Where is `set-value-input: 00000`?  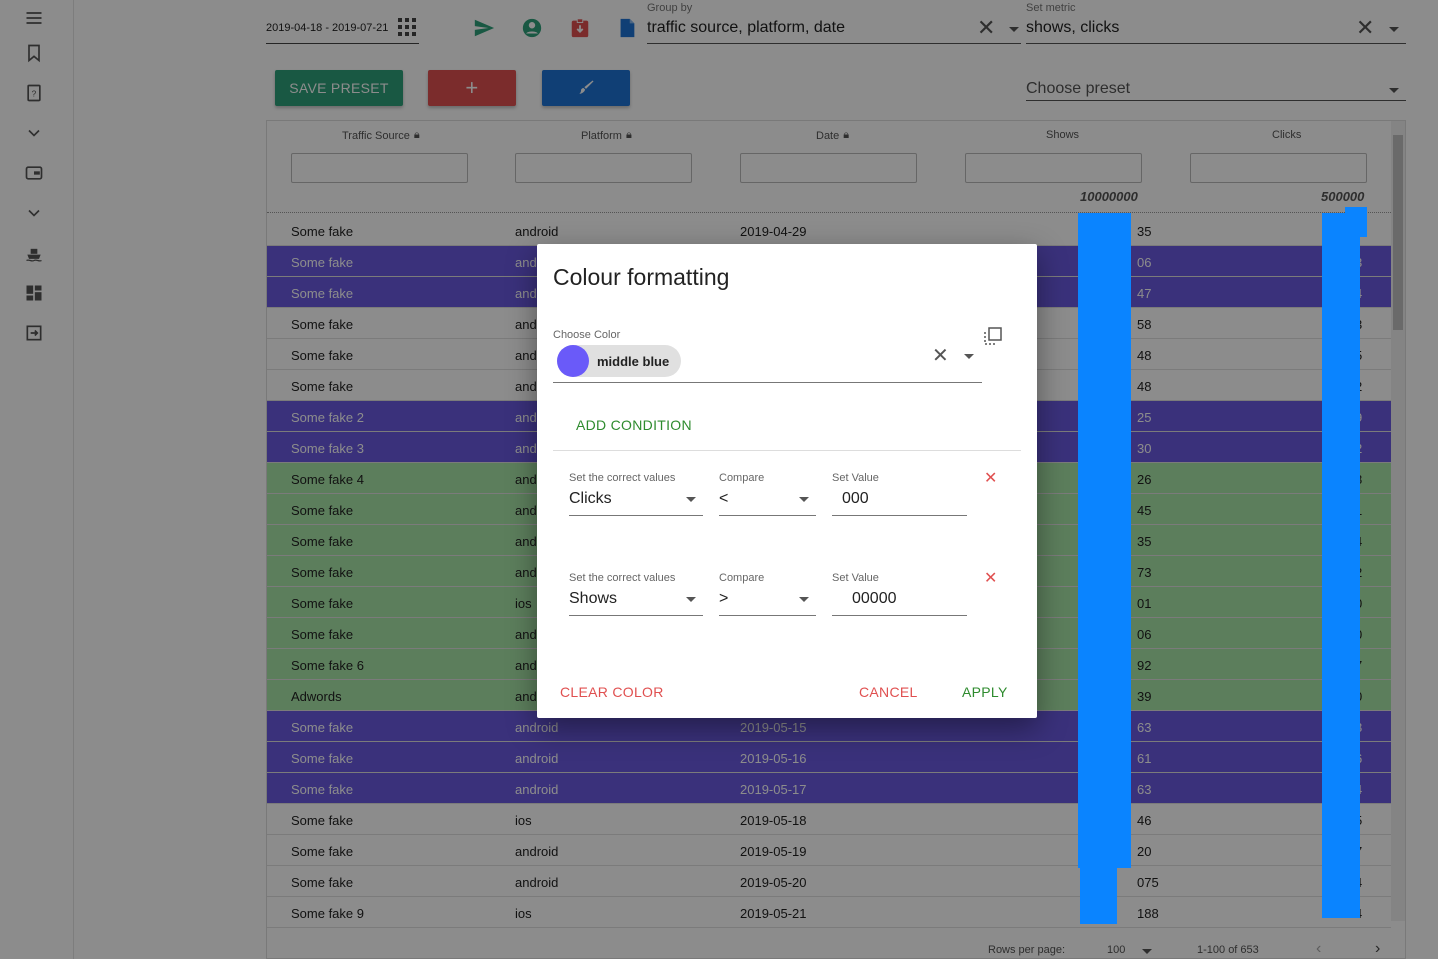 set-value-input: 00000 is located at coordinates (907, 599).